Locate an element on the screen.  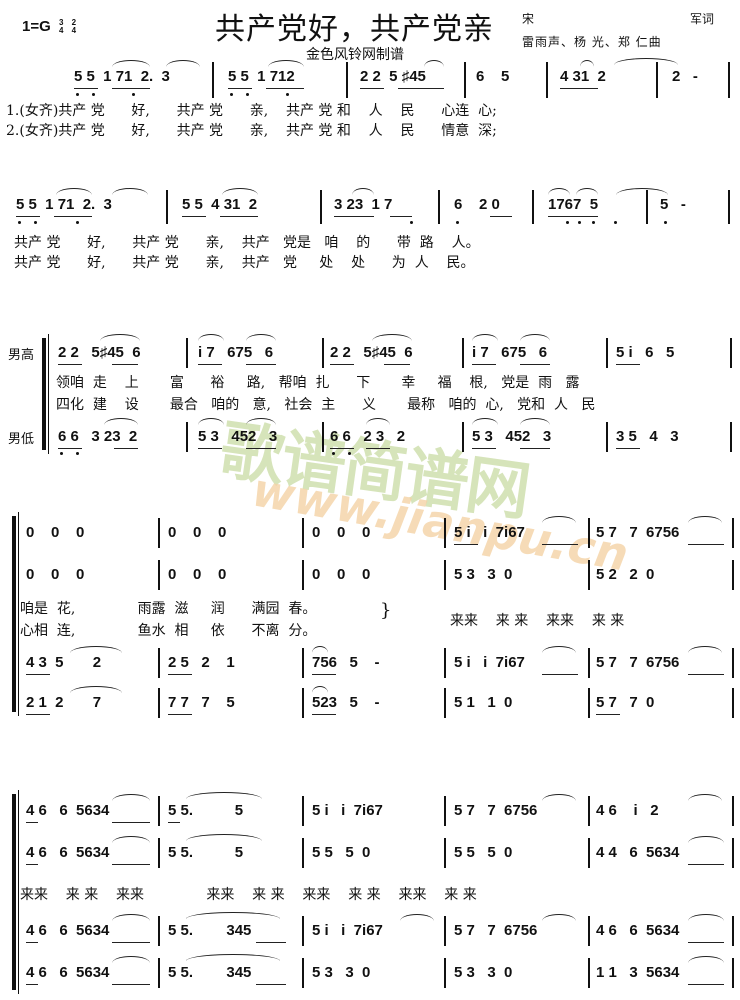
measure: 4 6 i 2 is located at coordinates (627, 810).